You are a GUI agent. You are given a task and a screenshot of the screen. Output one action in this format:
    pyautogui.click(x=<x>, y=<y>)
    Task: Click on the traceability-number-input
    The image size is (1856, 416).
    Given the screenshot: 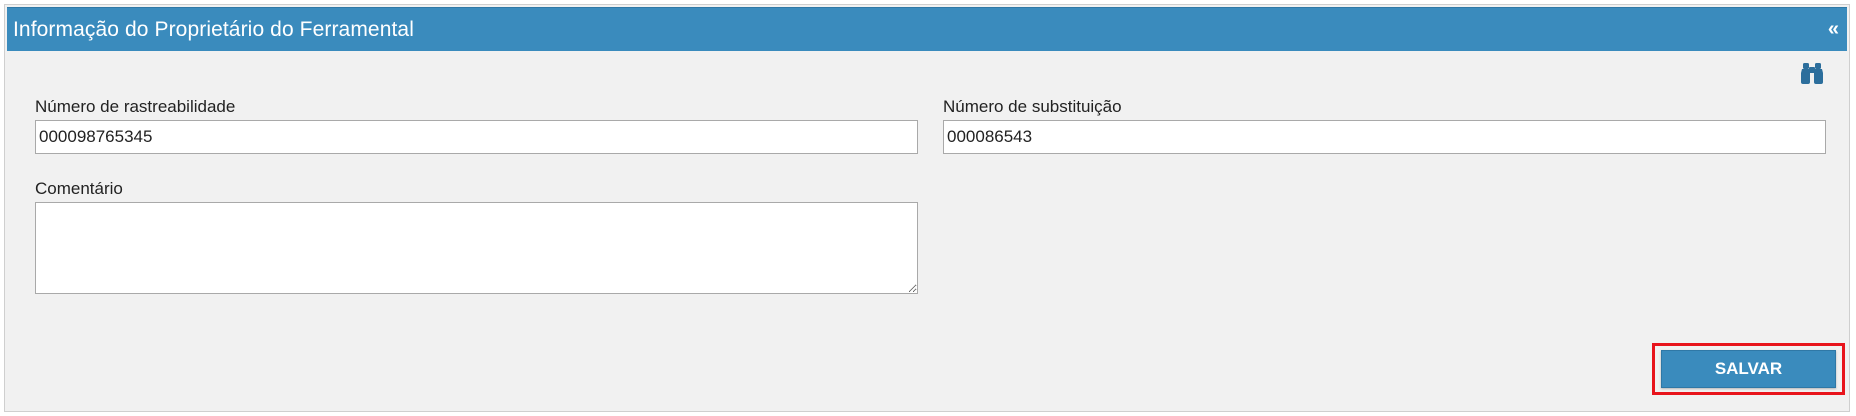 What is the action you would take?
    pyautogui.click(x=476, y=137)
    